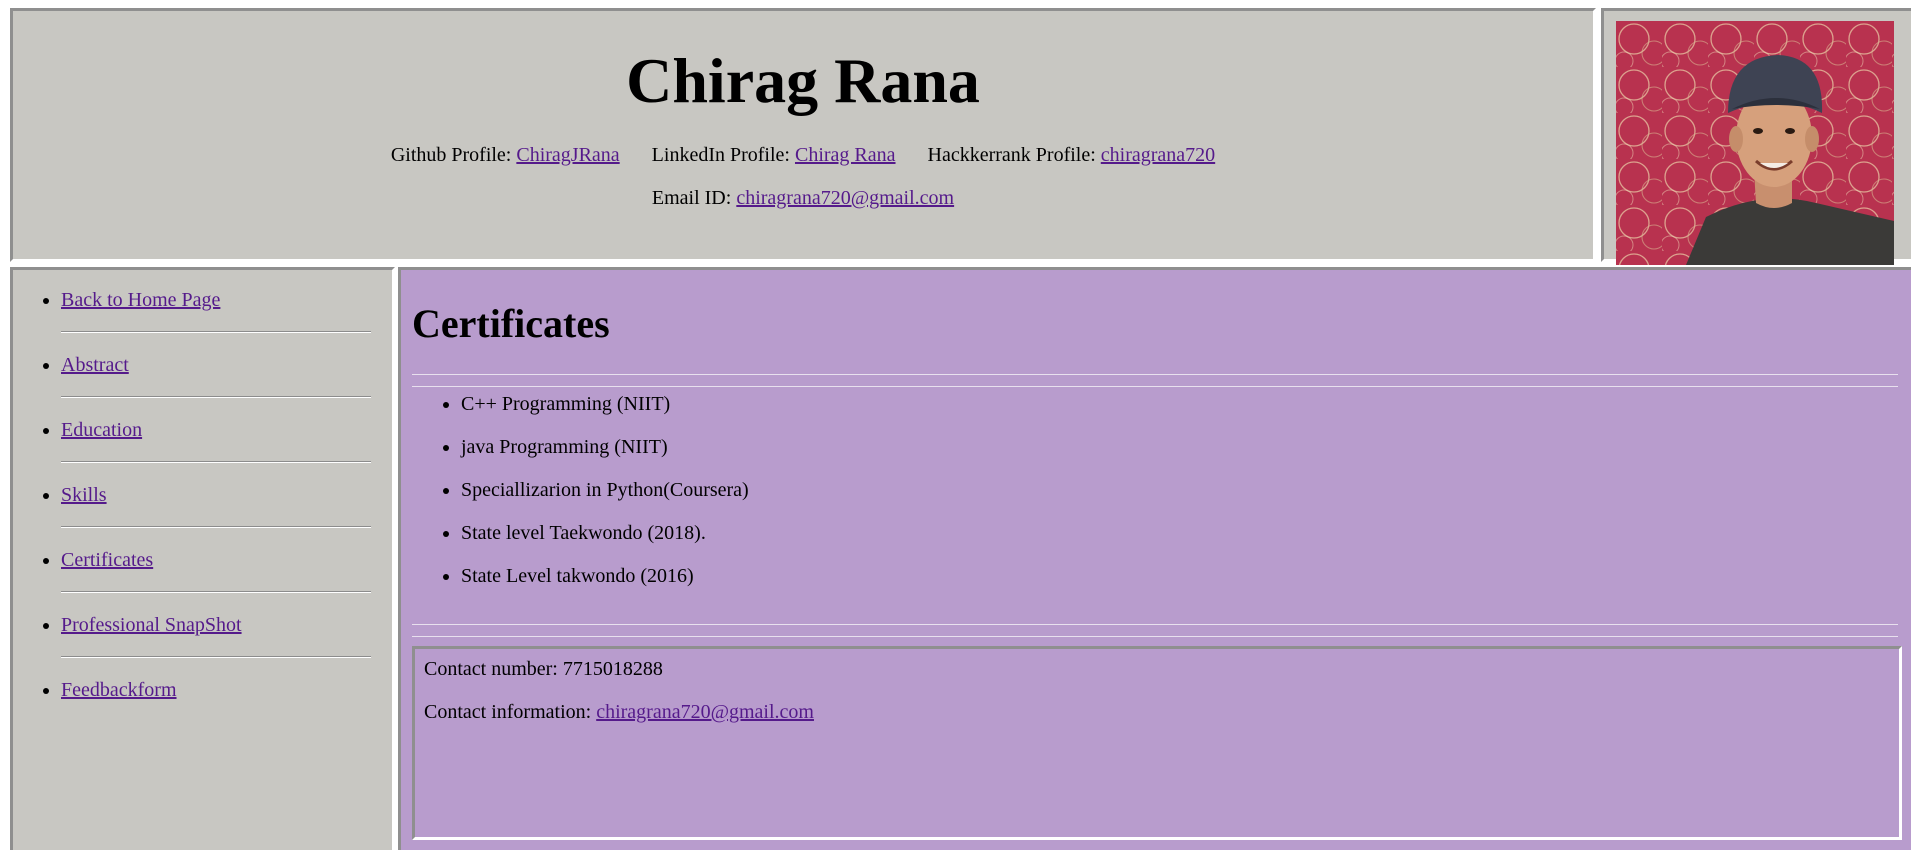 The image size is (1911, 850). I want to click on hackerrank-label: Hackkerrank Profile:, so click(1014, 155).